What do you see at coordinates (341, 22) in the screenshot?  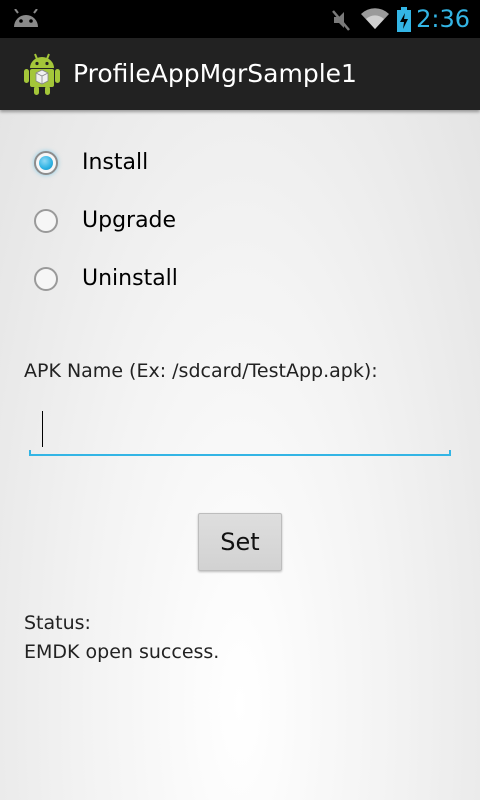 I see `mute-icon` at bounding box center [341, 22].